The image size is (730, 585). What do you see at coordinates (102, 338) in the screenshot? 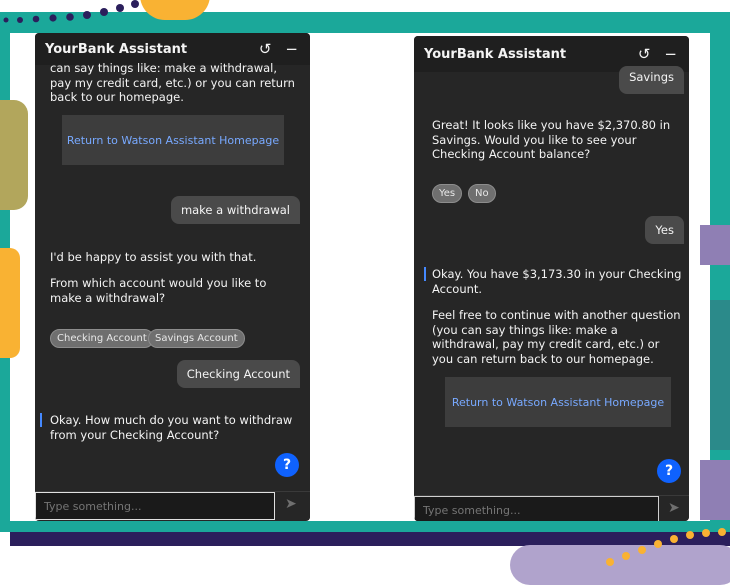
I see `option-checking-account: Checking Account` at bounding box center [102, 338].